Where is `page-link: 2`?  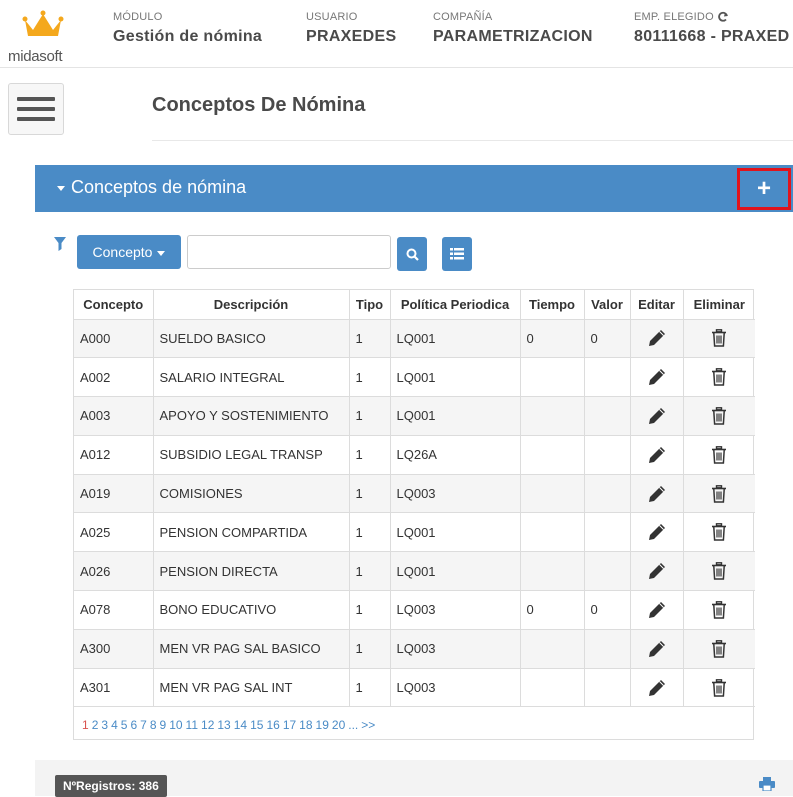
page-link: 2 is located at coordinates (95, 725).